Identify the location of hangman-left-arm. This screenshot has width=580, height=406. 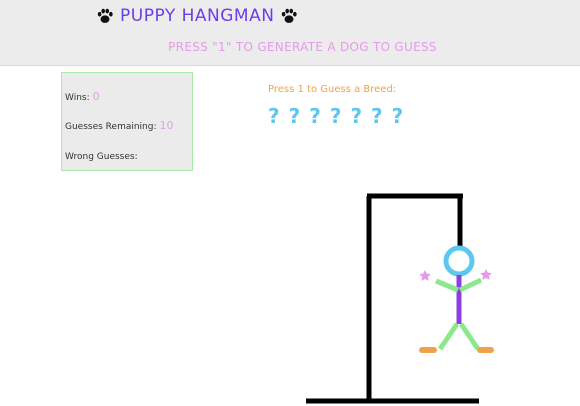
(447, 285).